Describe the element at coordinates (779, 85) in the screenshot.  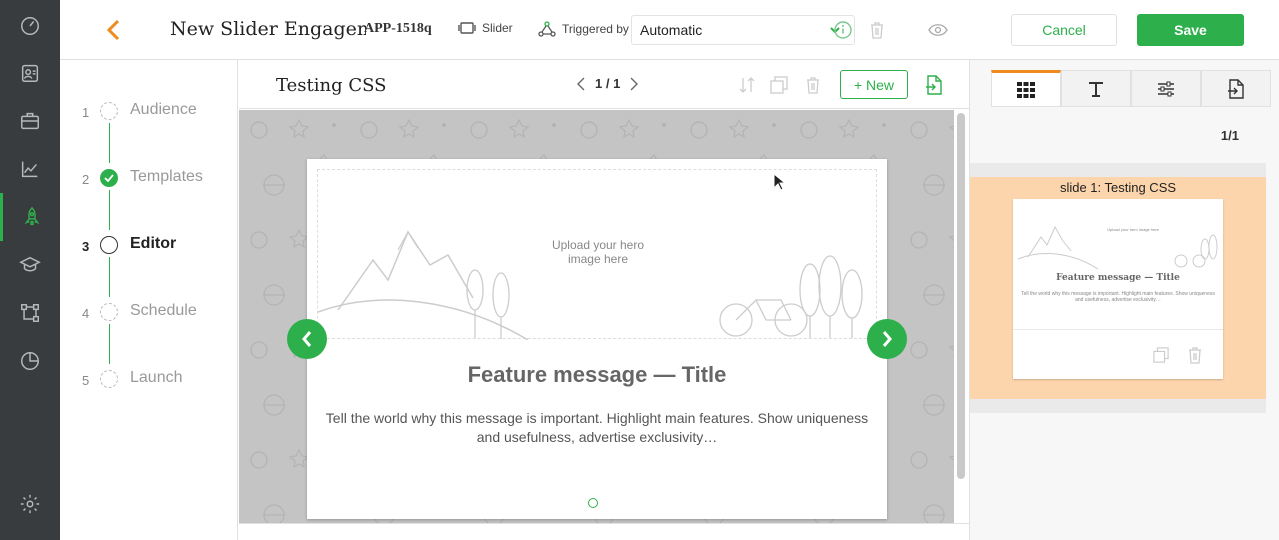
I see `duplicate-icon` at that location.